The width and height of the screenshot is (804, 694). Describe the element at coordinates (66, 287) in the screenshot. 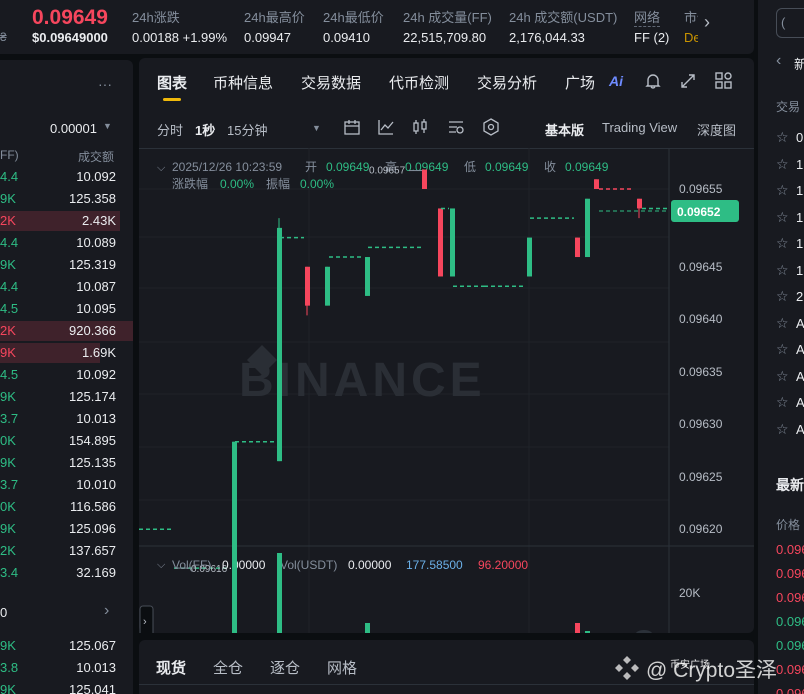

I see `orderbook-row: 4.4 10.087` at that location.